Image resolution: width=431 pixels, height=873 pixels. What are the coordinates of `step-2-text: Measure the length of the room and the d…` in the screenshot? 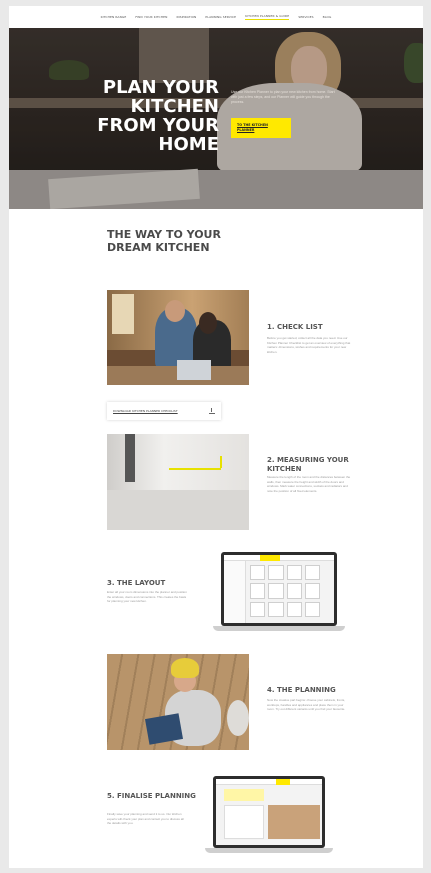 It's located at (309, 484).